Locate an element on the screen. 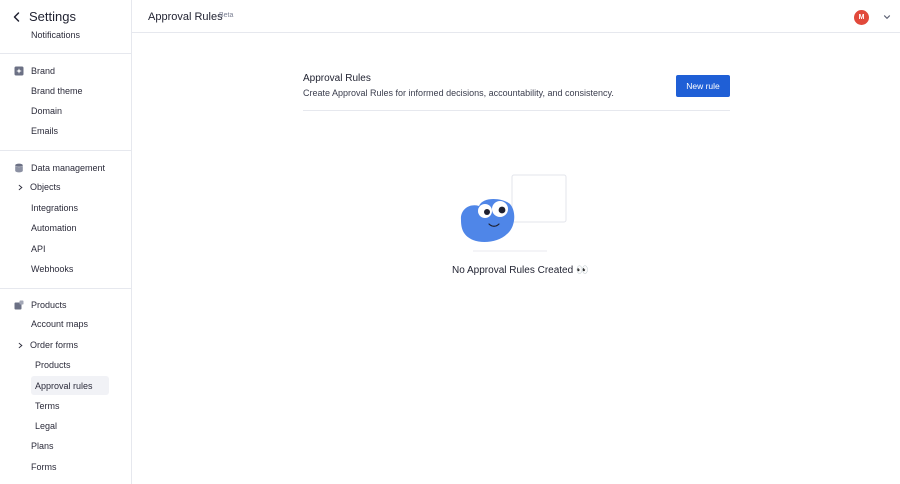 The width and height of the screenshot is (900, 484). sidebar-title: Settings is located at coordinates (52, 16).